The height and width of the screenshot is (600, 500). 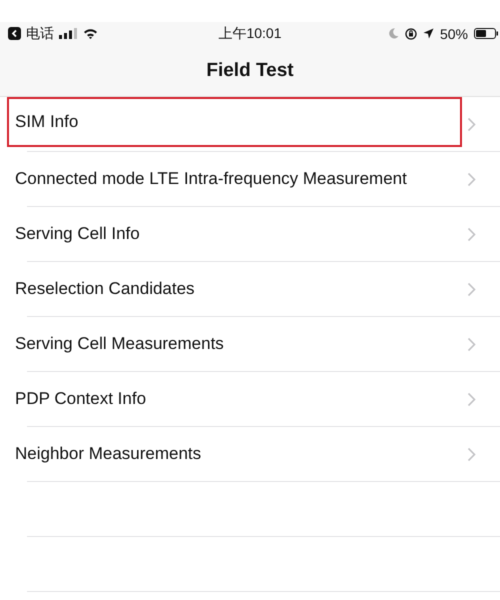 What do you see at coordinates (393, 33) in the screenshot?
I see `moon-icon` at bounding box center [393, 33].